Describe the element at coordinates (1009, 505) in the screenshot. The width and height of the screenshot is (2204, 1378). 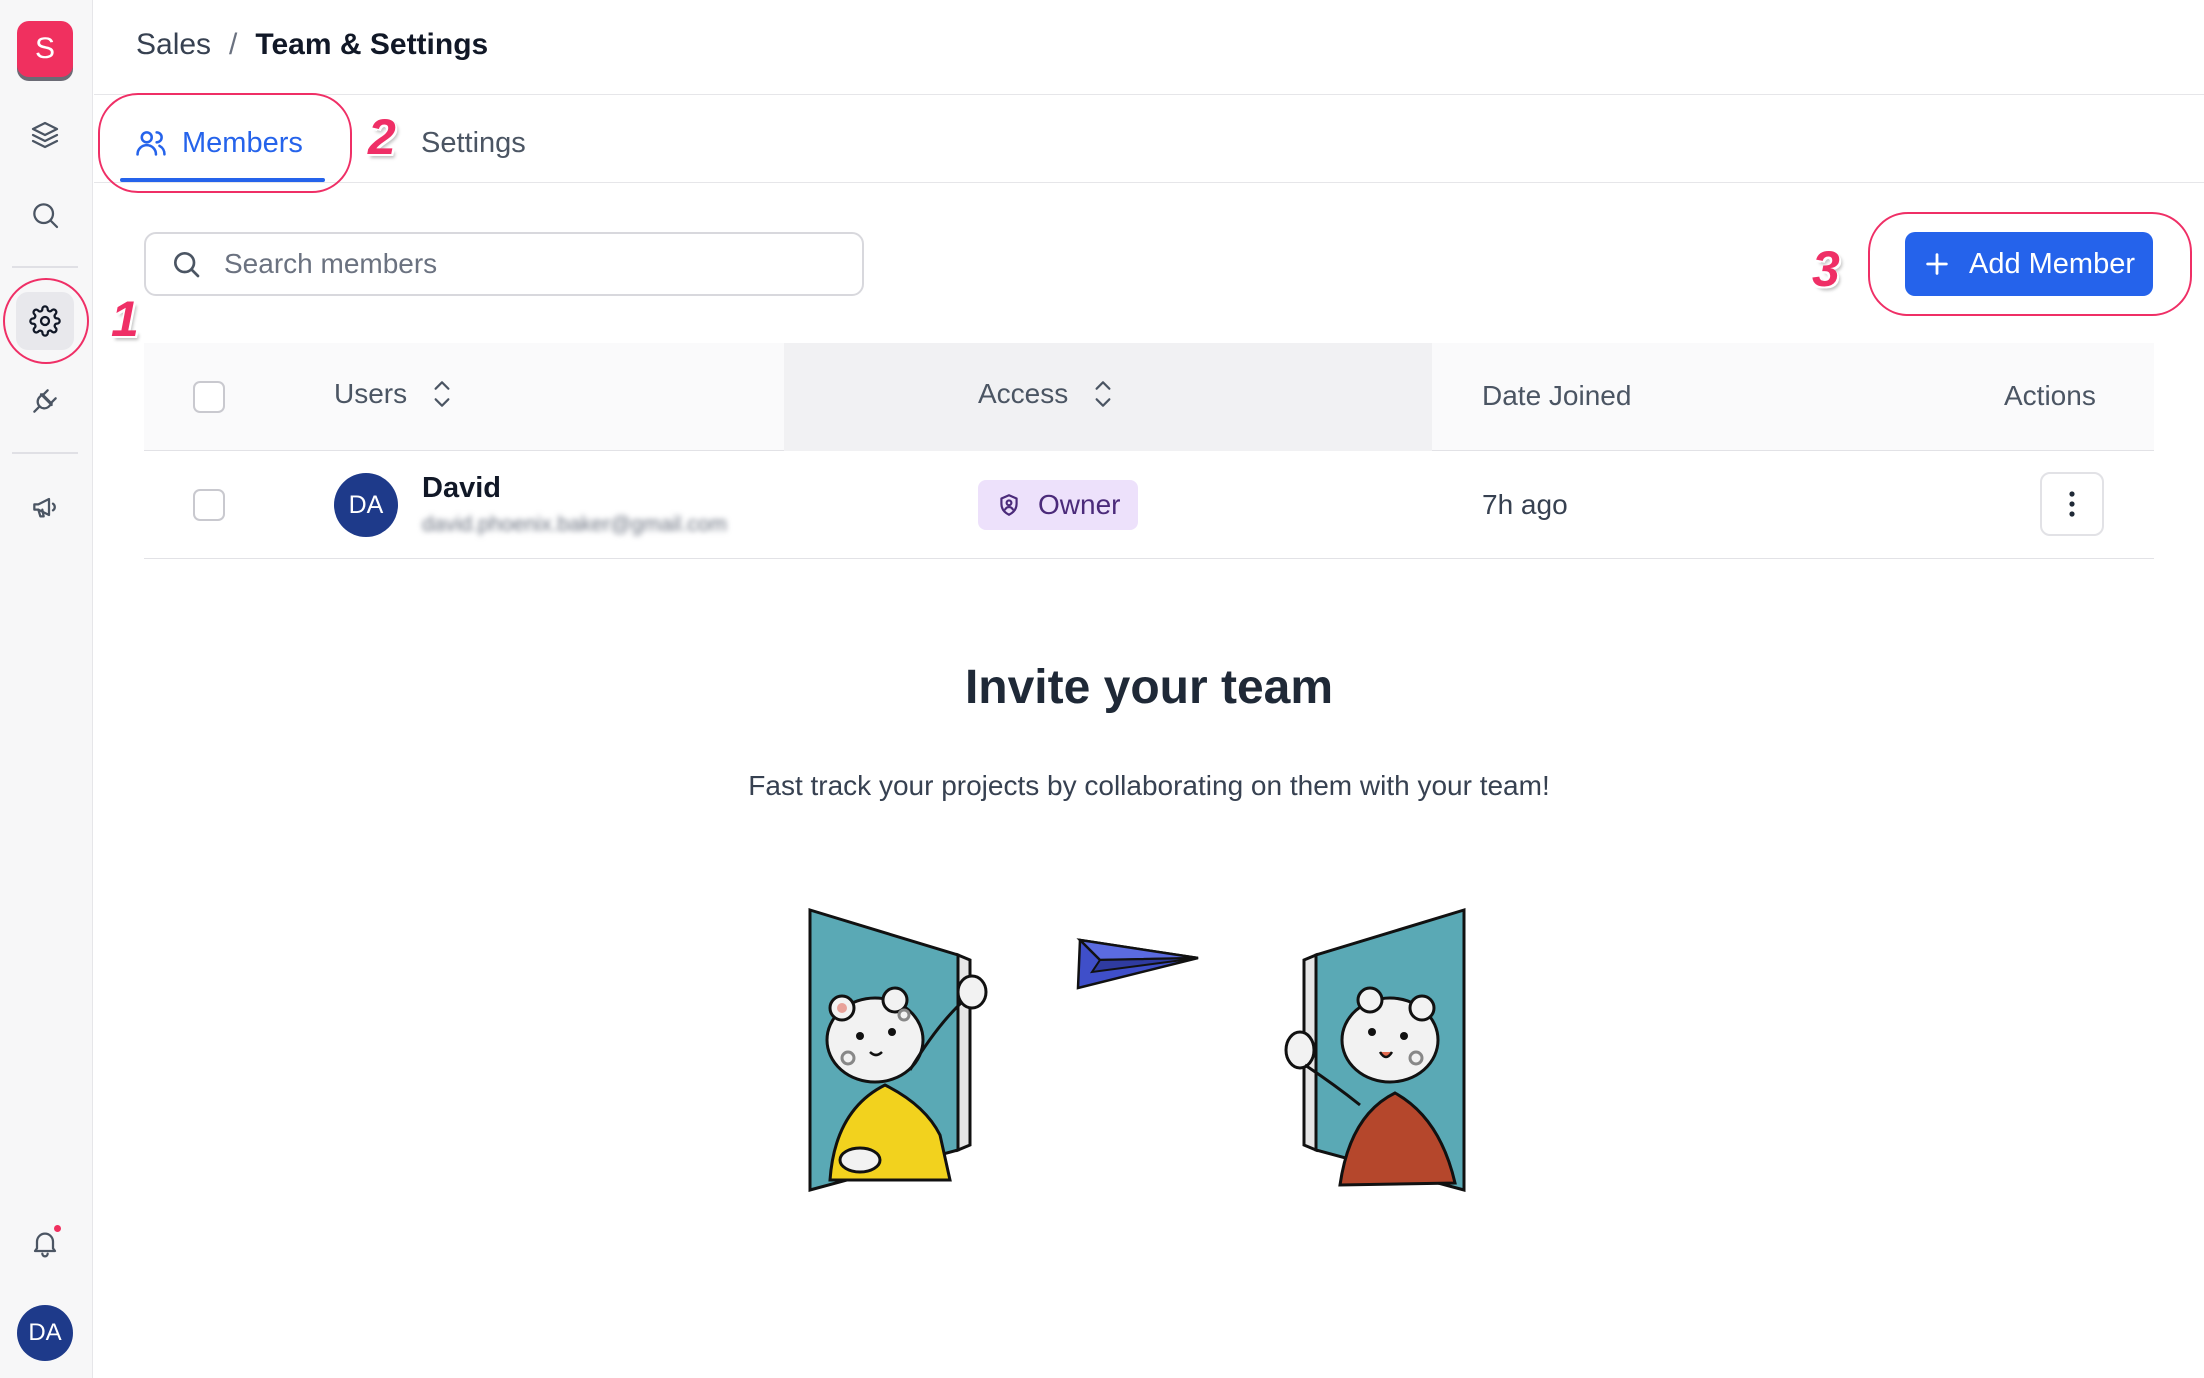
I see `shield-user-icon` at that location.